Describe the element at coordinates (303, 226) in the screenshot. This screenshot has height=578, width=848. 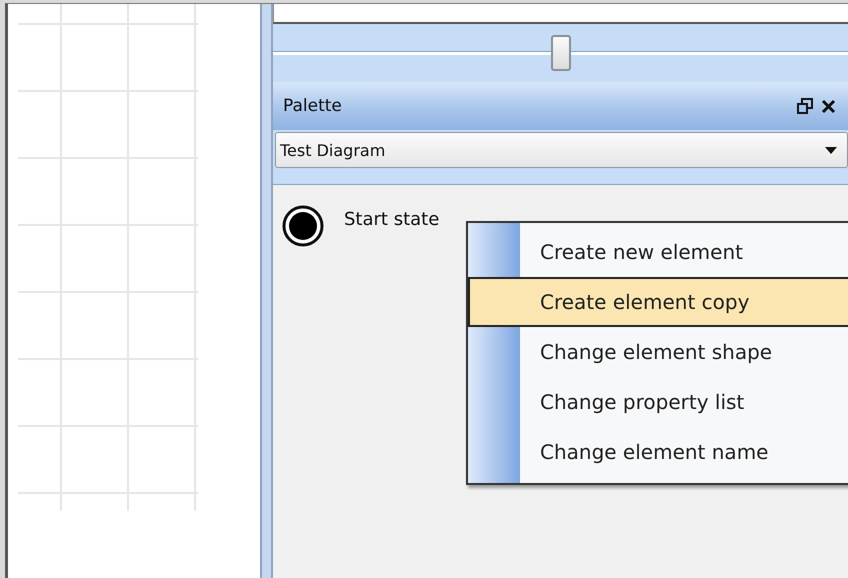
I see `start-state-icon` at that location.